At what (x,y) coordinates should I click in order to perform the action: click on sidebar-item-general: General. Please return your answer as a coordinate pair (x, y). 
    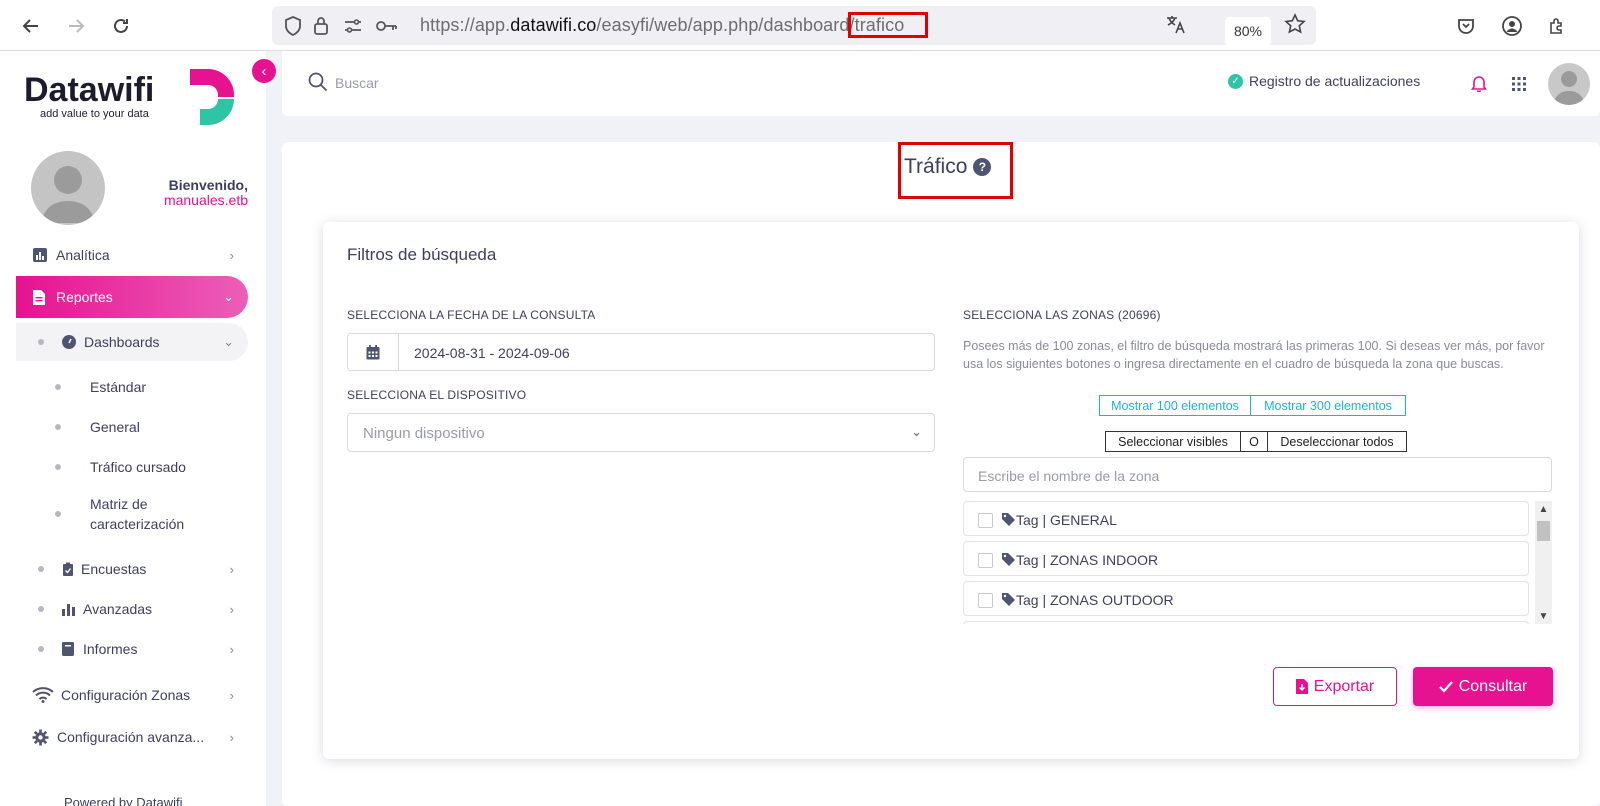
    Looking at the image, I should click on (132, 427).